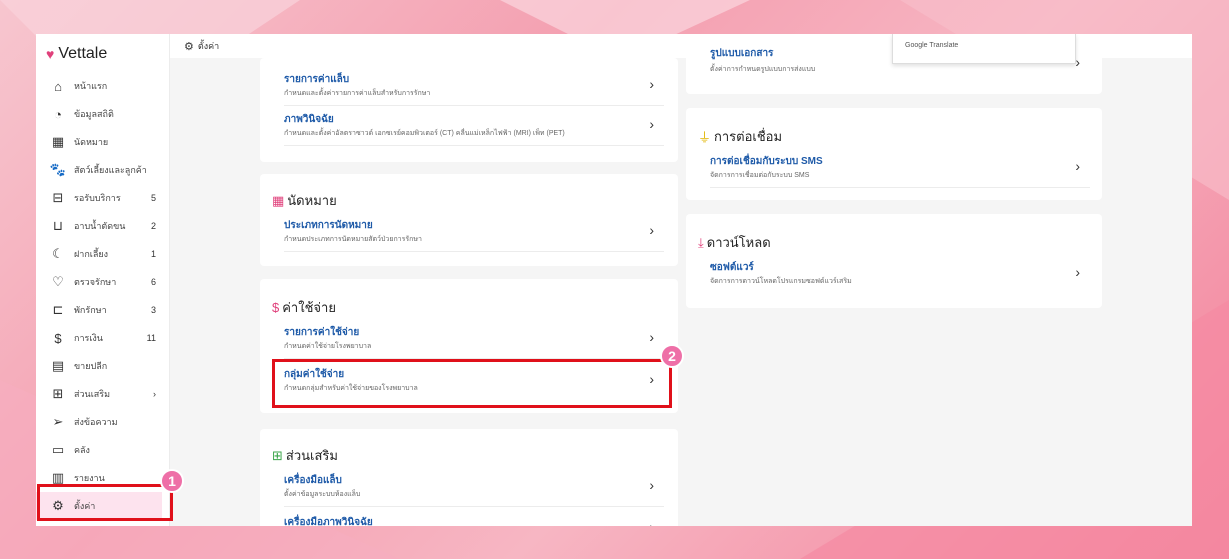  I want to click on brand-logo: ♥ Vettale, so click(76, 54).